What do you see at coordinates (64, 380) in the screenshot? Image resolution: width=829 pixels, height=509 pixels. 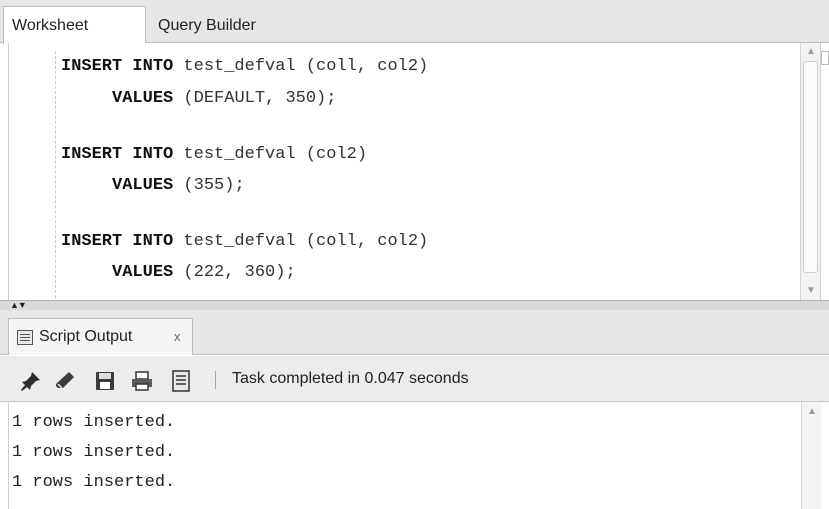 I see `eraser-icon` at bounding box center [64, 380].